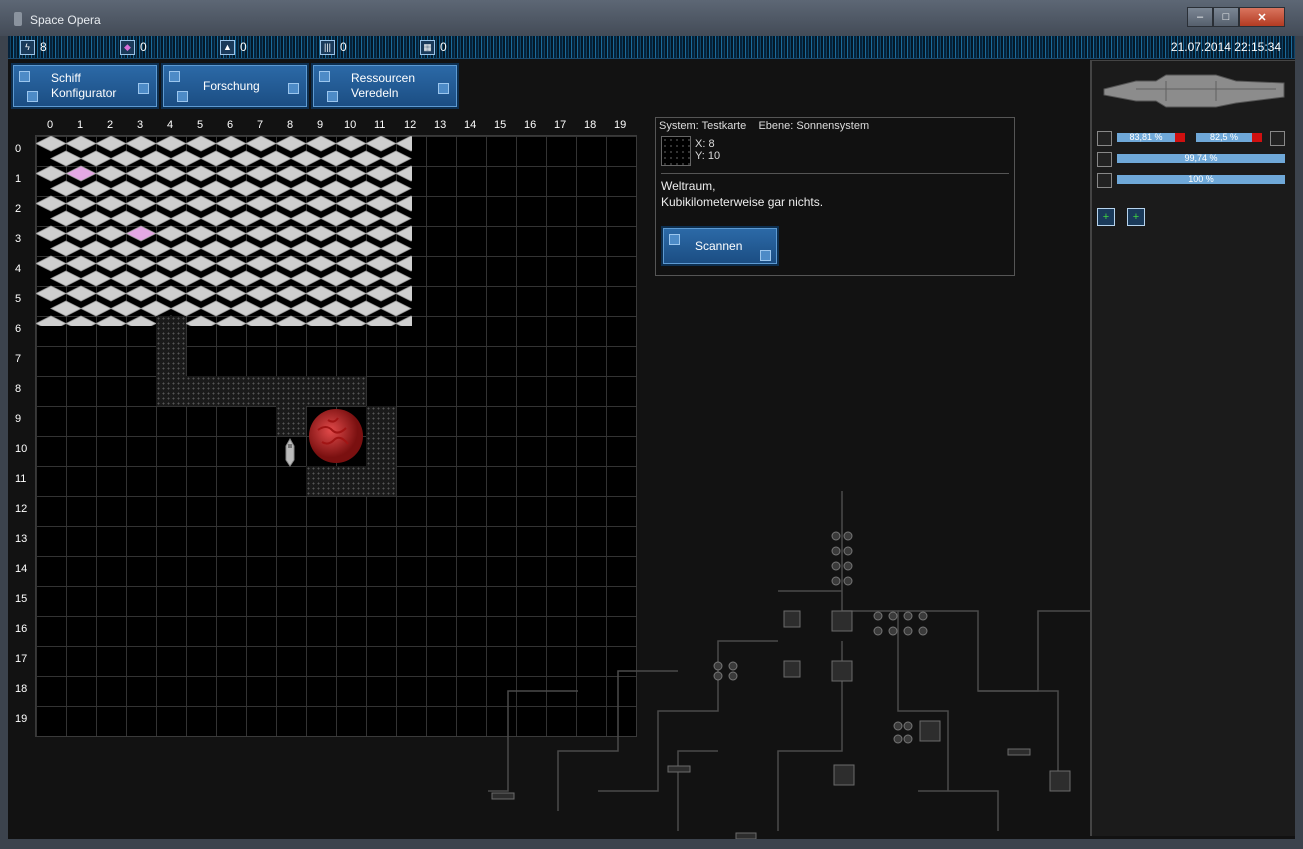  I want to click on close-button: ✕, so click(1262, 17).